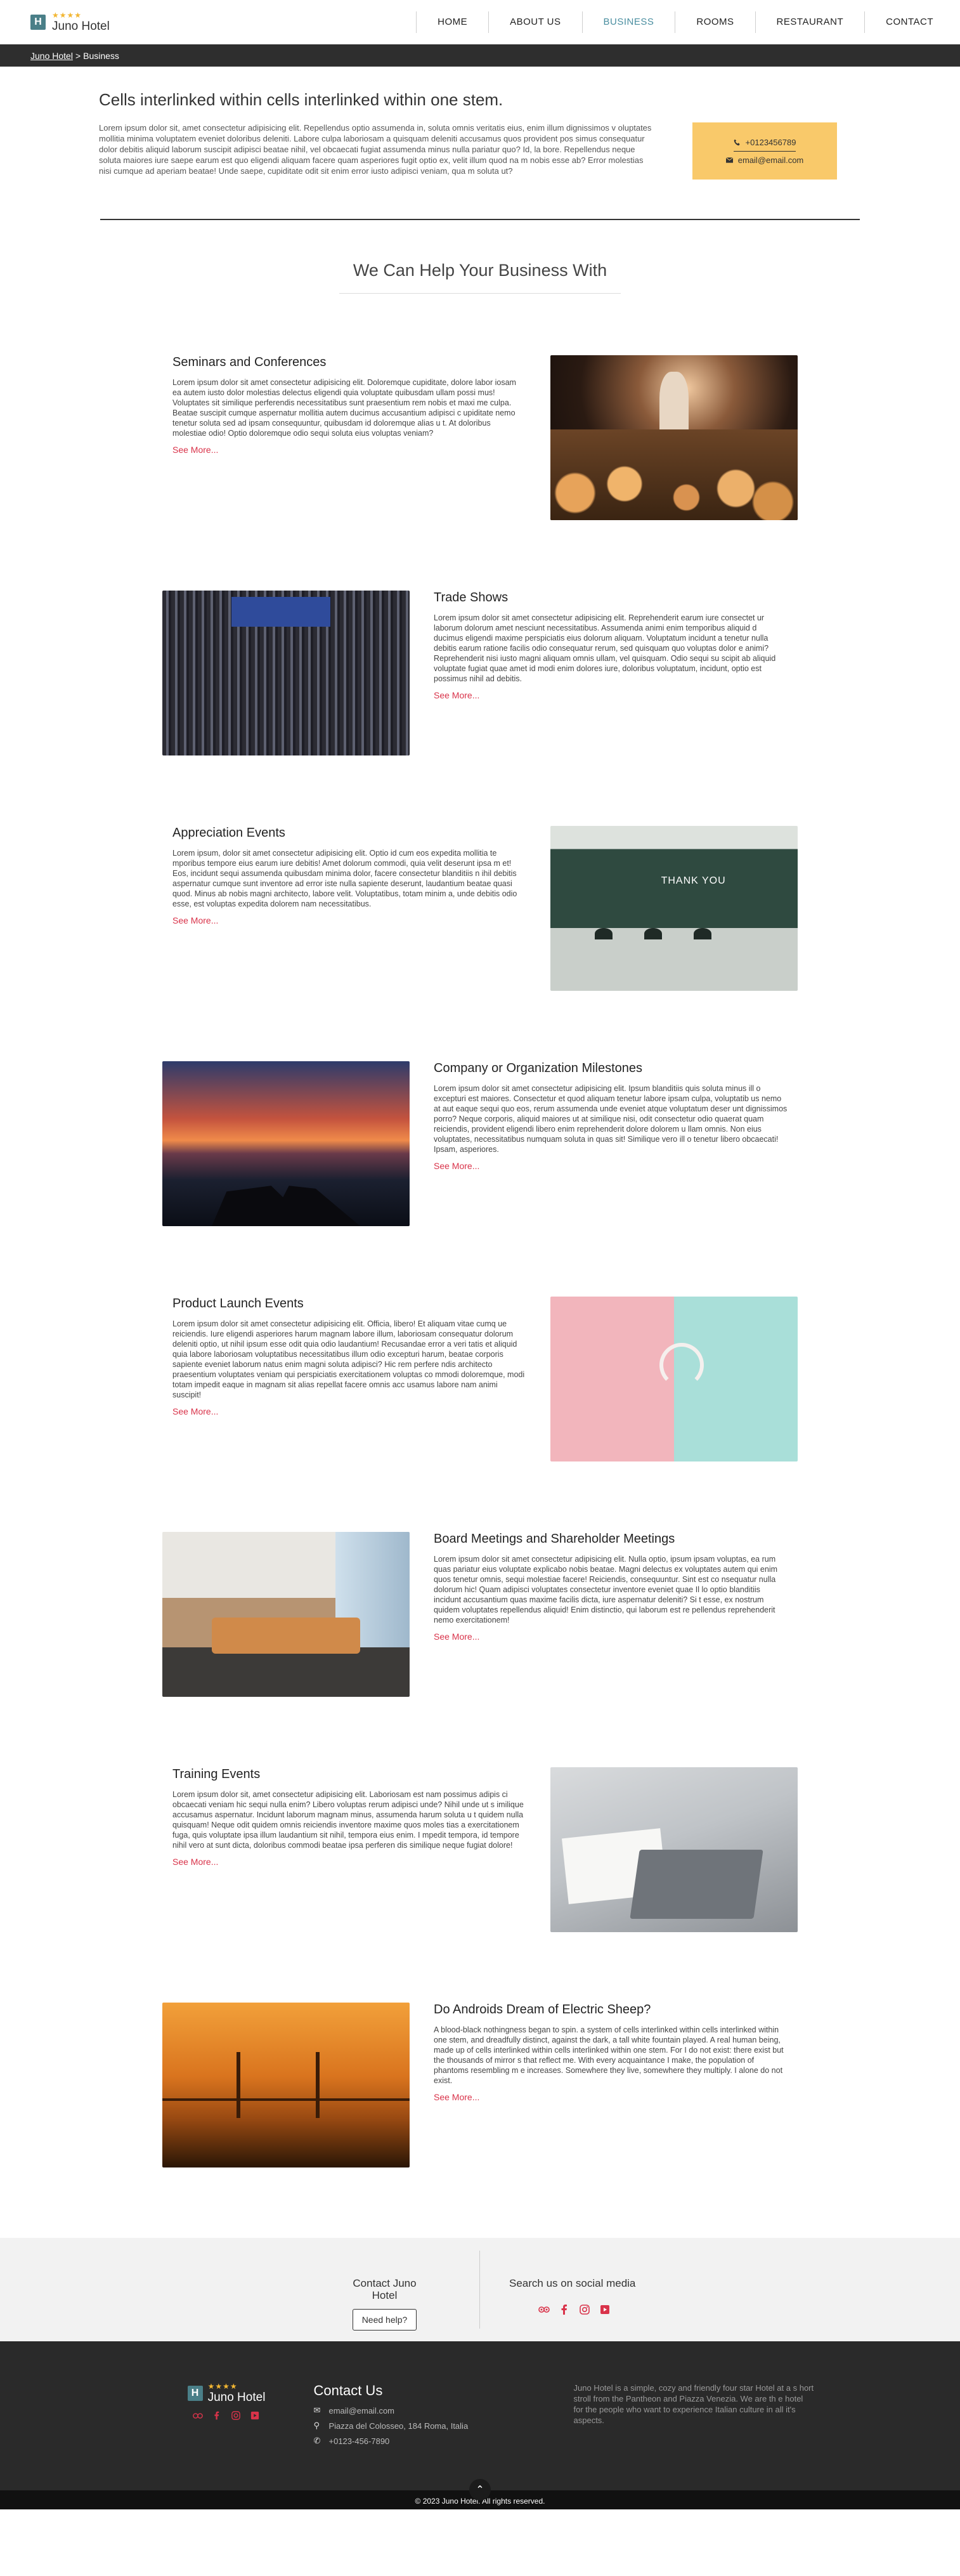  I want to click on footer-address: ⚲ Piazza del Colosseo, 184 Roma, Italia, so click(444, 2426).